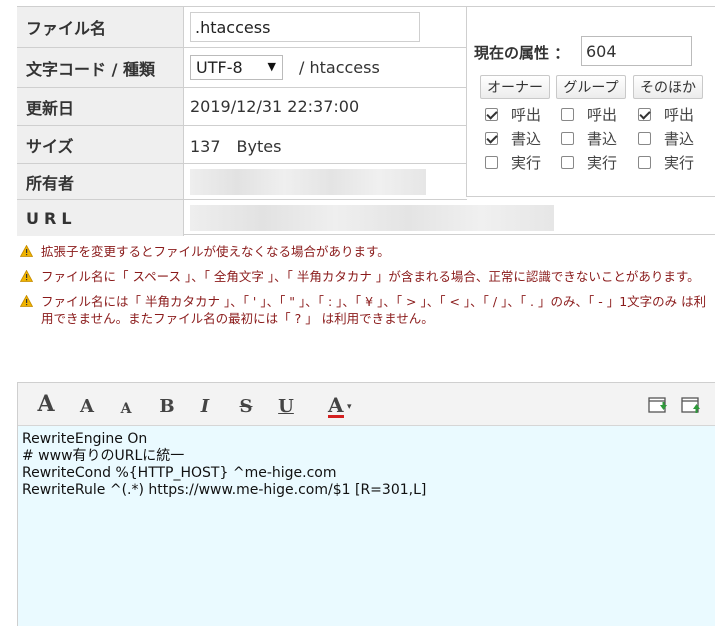  Describe the element at coordinates (515, 124) in the screenshot. I see `permission-column-owner: オーナー 呼出 書込 実行` at that location.